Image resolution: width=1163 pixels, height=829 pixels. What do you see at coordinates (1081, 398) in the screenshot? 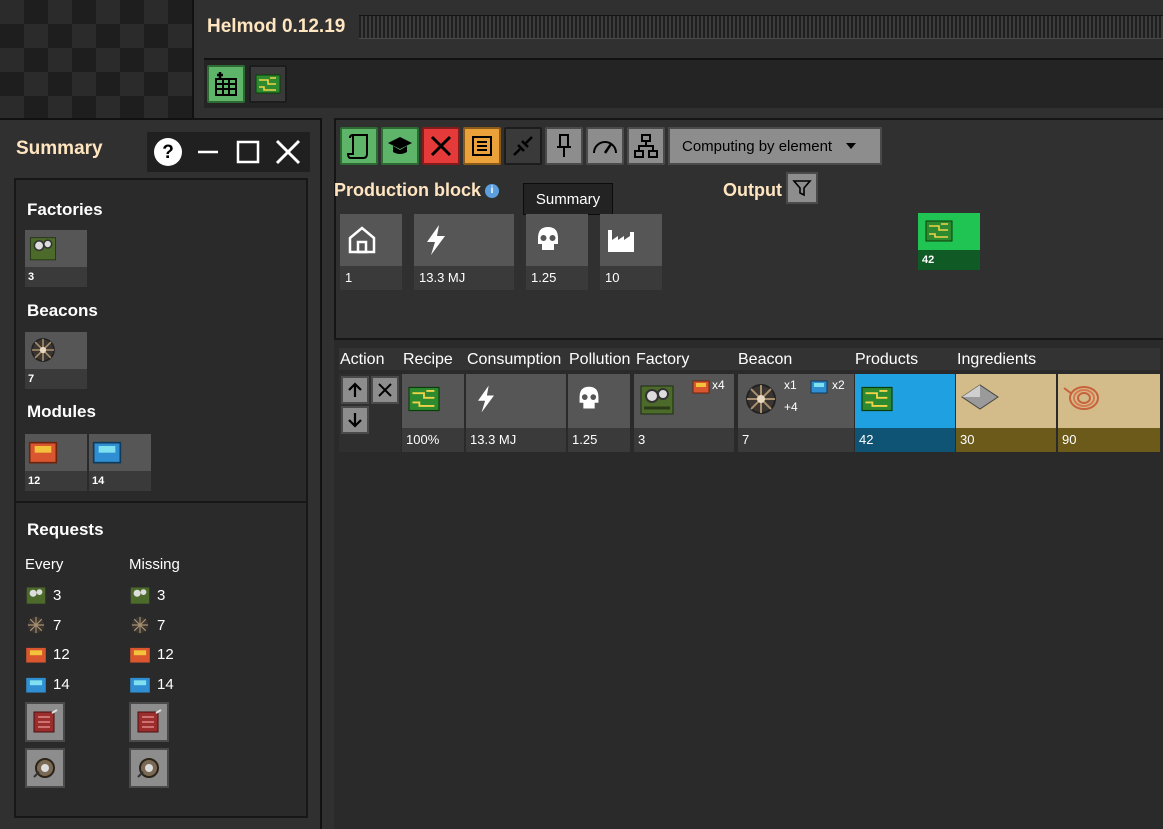
I see `copper-cable-icon` at bounding box center [1081, 398].